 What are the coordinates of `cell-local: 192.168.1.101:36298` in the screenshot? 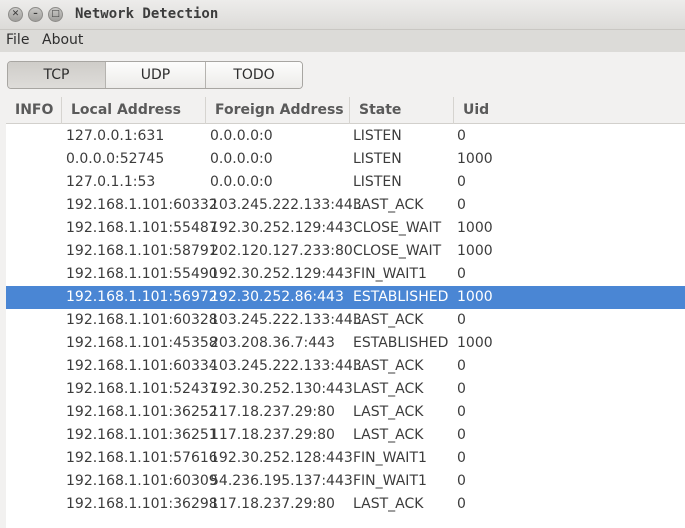 It's located at (142, 504).